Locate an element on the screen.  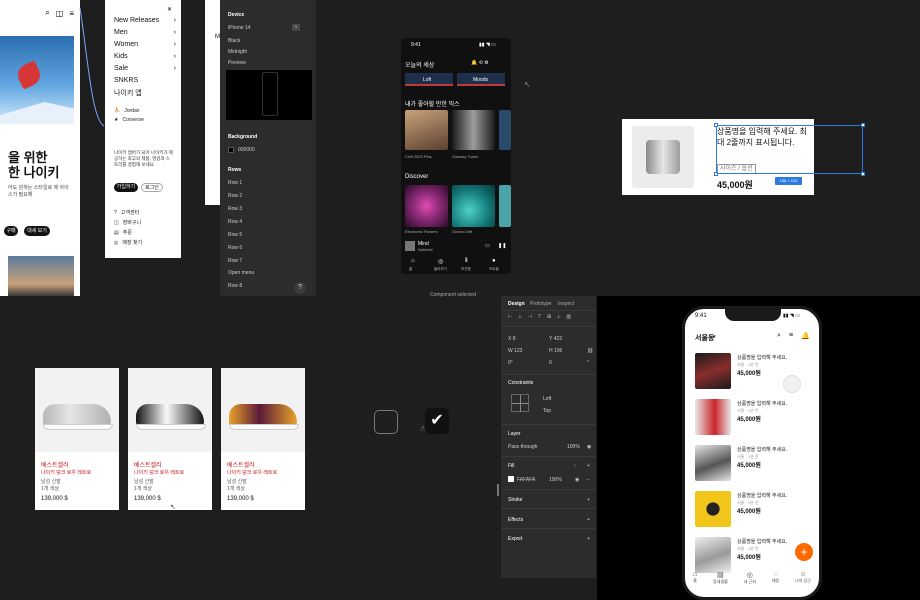
radius-field: 0 is located at coordinates (550, 363).